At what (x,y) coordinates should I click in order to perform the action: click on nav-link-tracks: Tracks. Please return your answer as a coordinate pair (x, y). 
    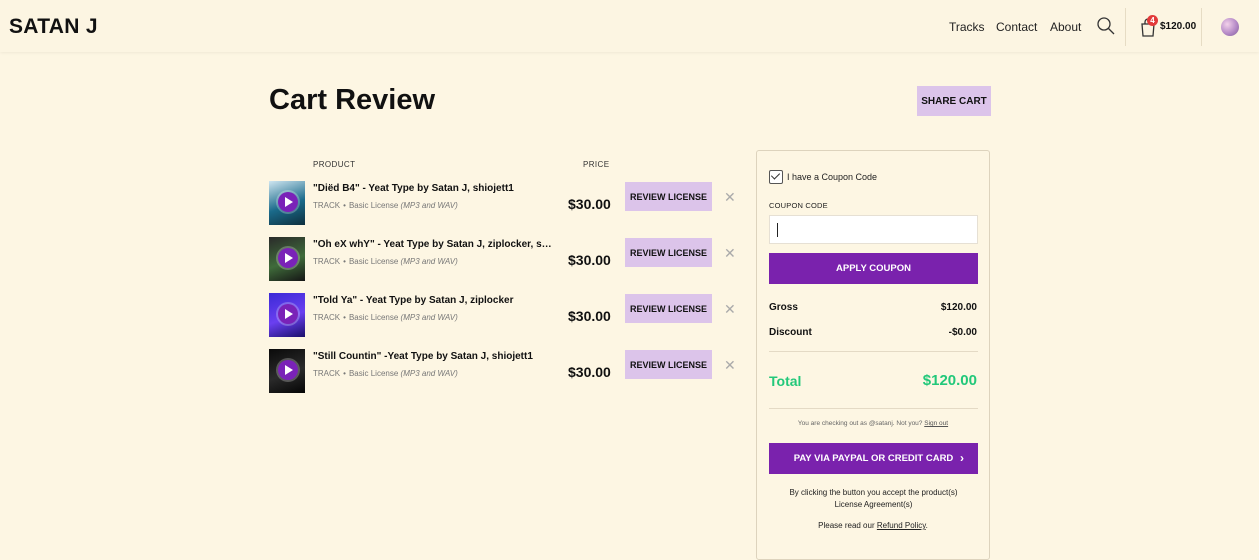
    Looking at the image, I should click on (967, 27).